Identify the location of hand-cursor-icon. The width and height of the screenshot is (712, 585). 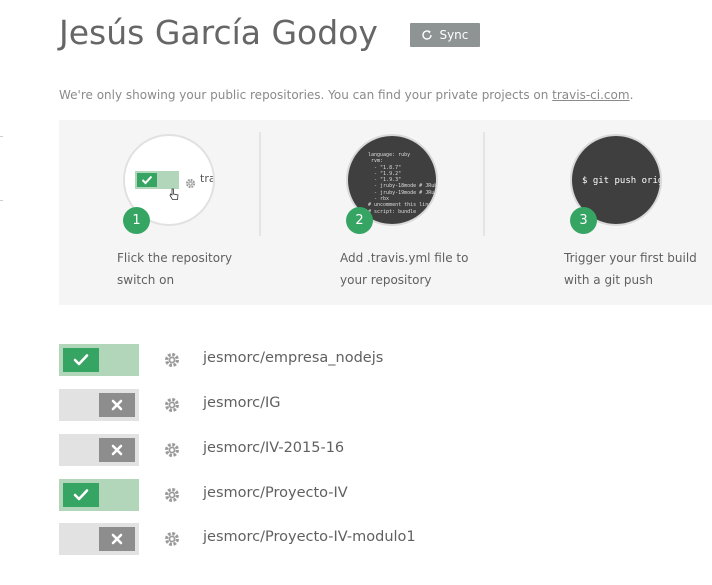
(174, 195).